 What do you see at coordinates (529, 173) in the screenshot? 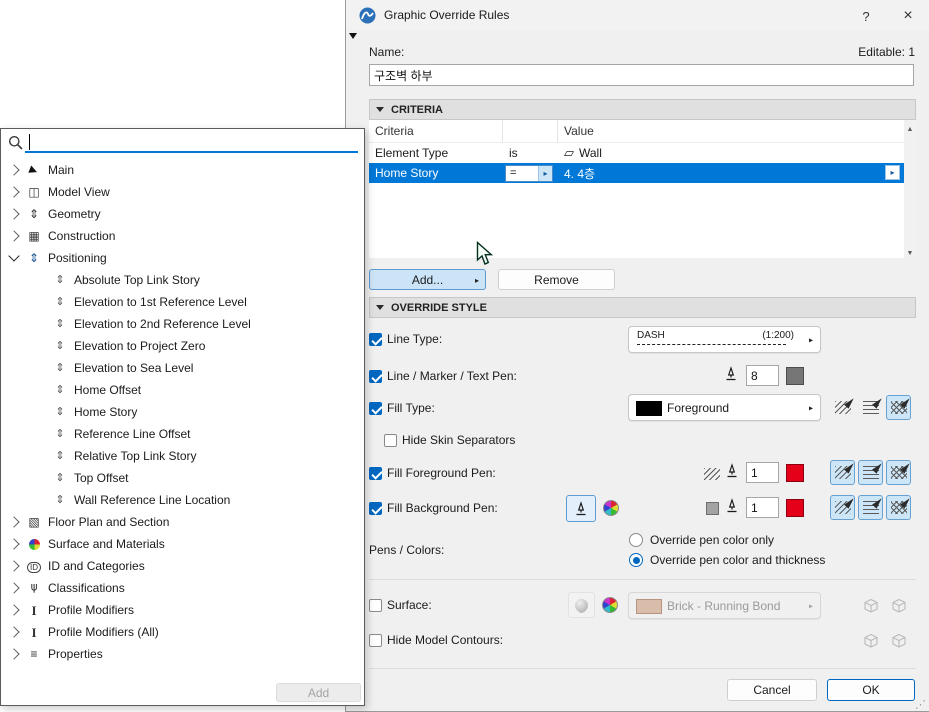
I see `operator-combo: =` at bounding box center [529, 173].